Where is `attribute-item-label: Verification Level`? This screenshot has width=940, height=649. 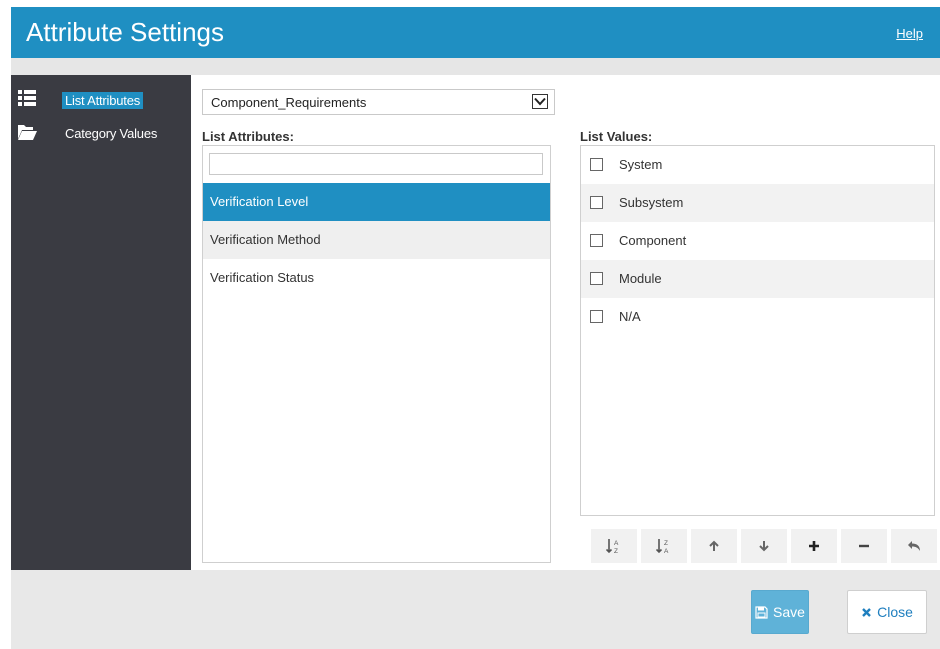
attribute-item-label: Verification Level is located at coordinates (259, 201).